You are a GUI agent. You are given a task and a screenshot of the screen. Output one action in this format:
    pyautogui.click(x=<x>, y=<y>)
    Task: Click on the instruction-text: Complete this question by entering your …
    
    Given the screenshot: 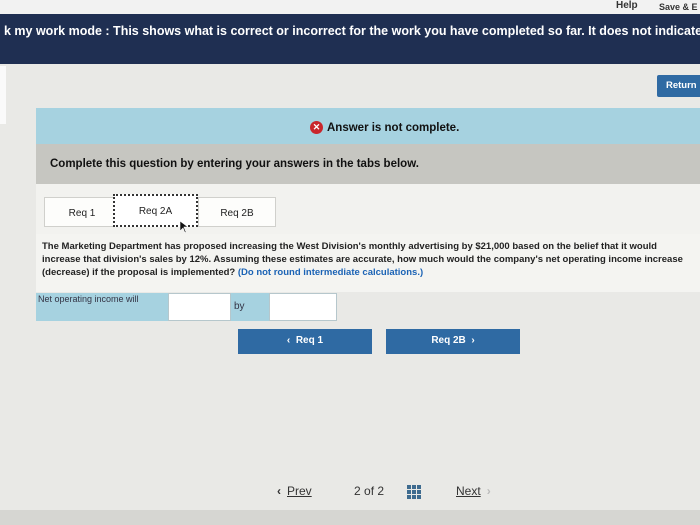 What is the action you would take?
    pyautogui.click(x=234, y=164)
    